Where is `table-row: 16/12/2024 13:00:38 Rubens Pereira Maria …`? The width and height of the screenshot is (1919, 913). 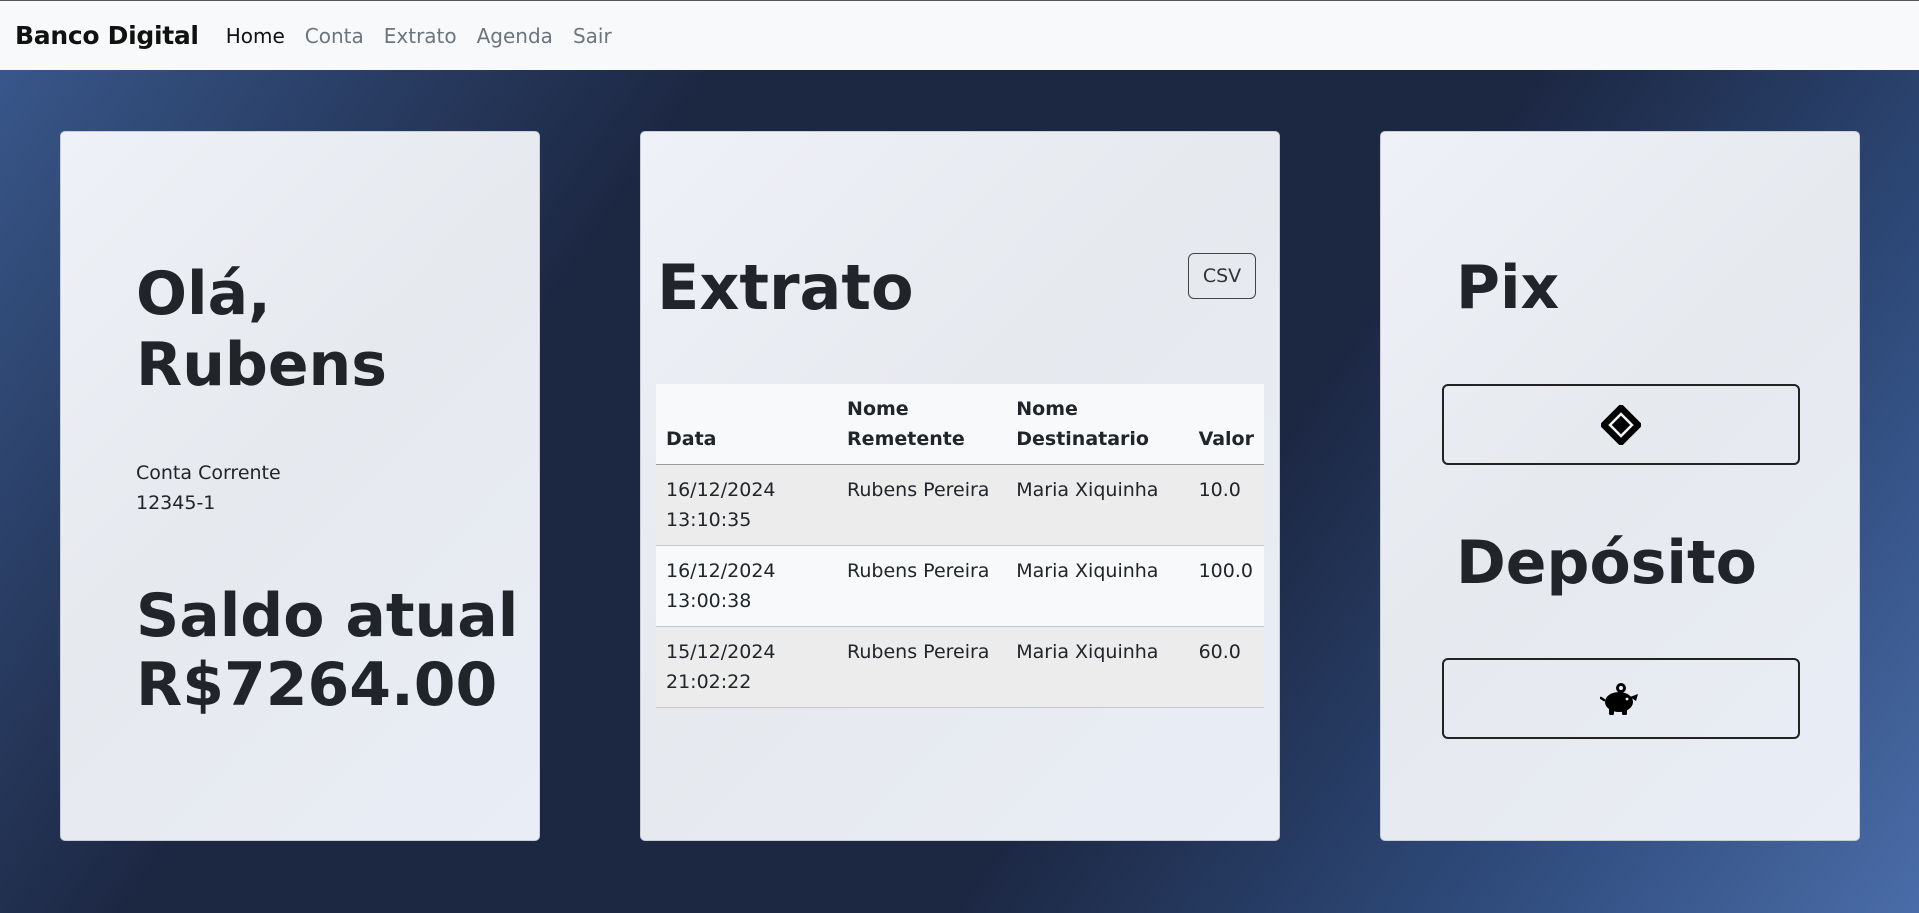
table-row: 16/12/2024 13:00:38 Rubens Pereira Maria … is located at coordinates (960, 586).